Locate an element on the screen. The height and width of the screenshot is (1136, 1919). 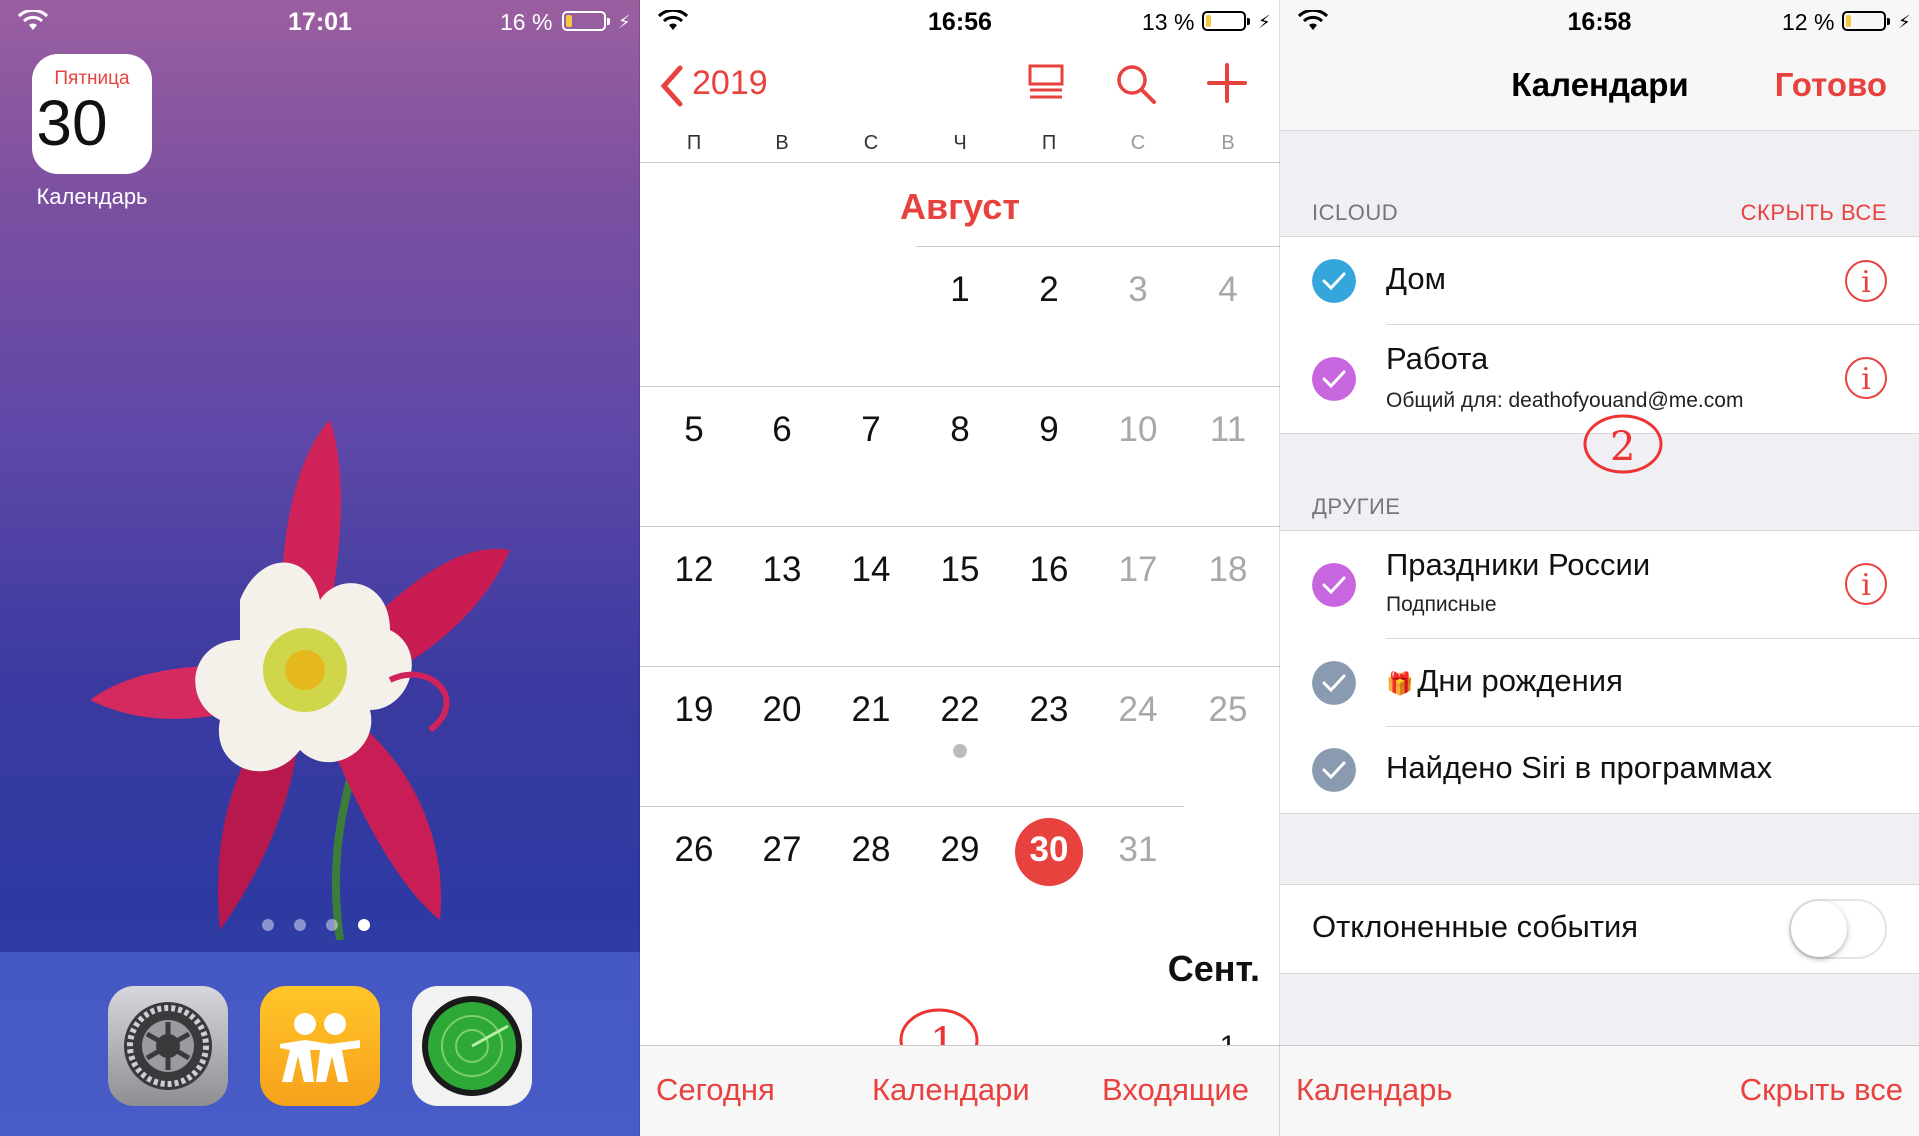
page-indicator is located at coordinates (326, 927).